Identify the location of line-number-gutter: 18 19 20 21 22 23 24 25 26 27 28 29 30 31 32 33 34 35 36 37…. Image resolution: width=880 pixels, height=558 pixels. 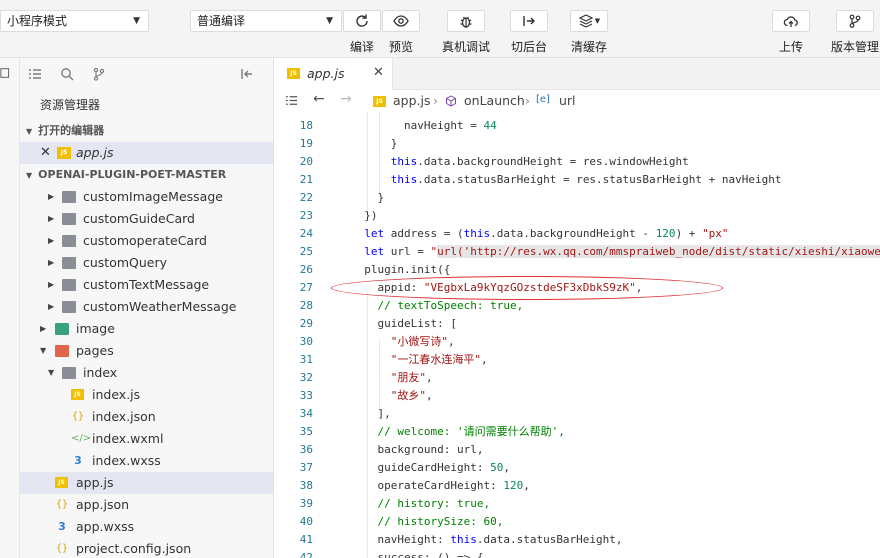
(308, 335).